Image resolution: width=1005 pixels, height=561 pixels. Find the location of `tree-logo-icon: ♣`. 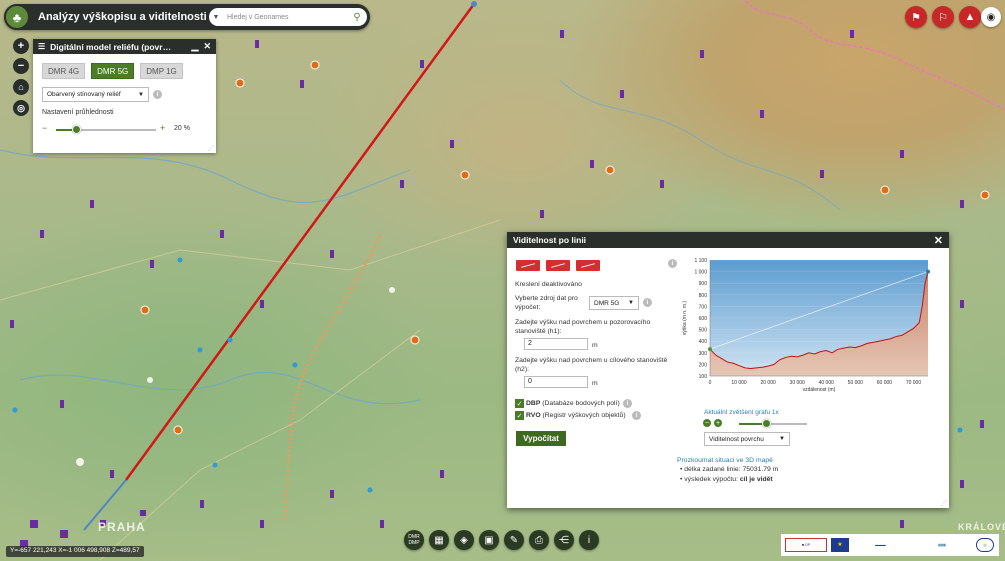

tree-logo-icon: ♣ is located at coordinates (17, 17).